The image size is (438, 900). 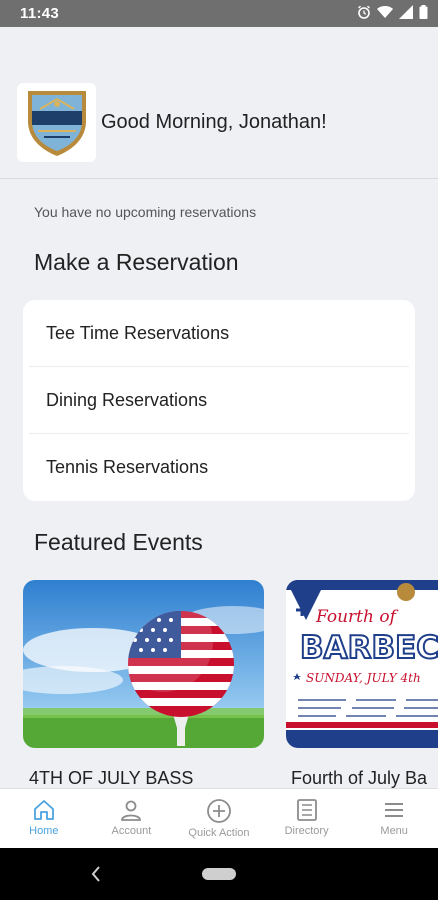 I want to click on nav-quick-action: Quick Action, so click(x=219, y=818).